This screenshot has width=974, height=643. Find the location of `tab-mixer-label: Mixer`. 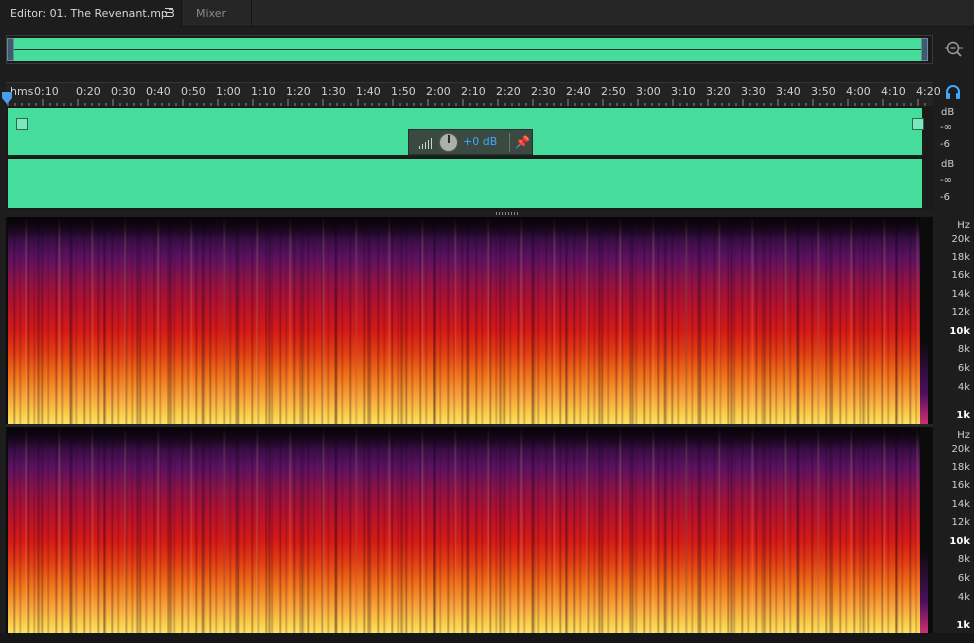

tab-mixer-label: Mixer is located at coordinates (211, 13).